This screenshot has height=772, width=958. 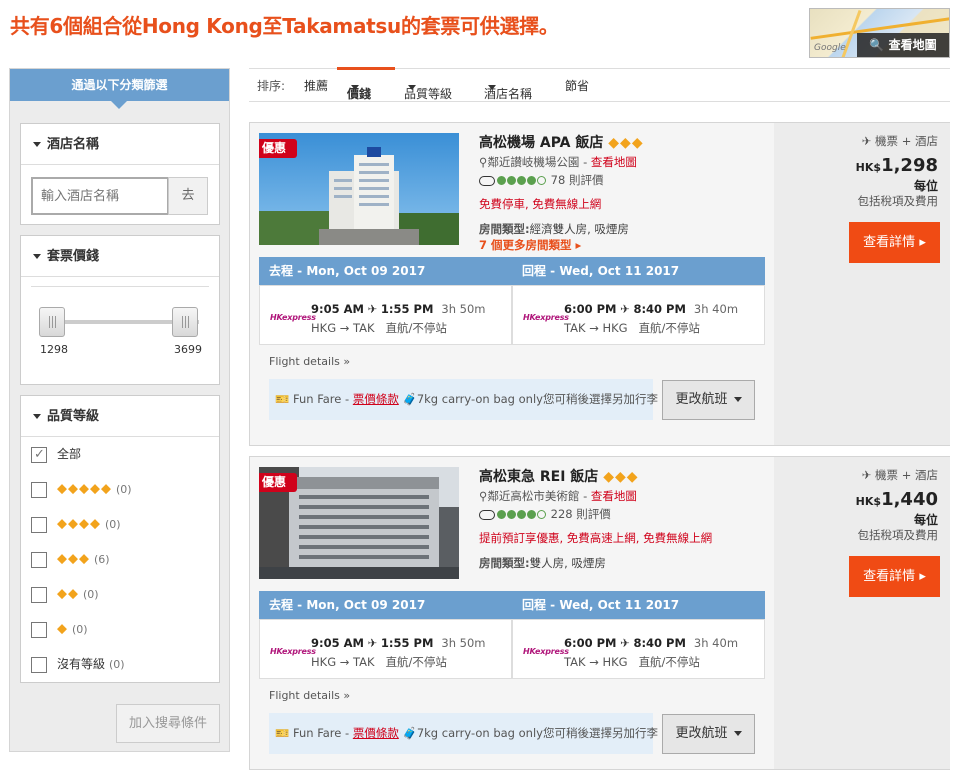 I want to click on diamond-rating-icon: ◆, so click(x=62, y=629).